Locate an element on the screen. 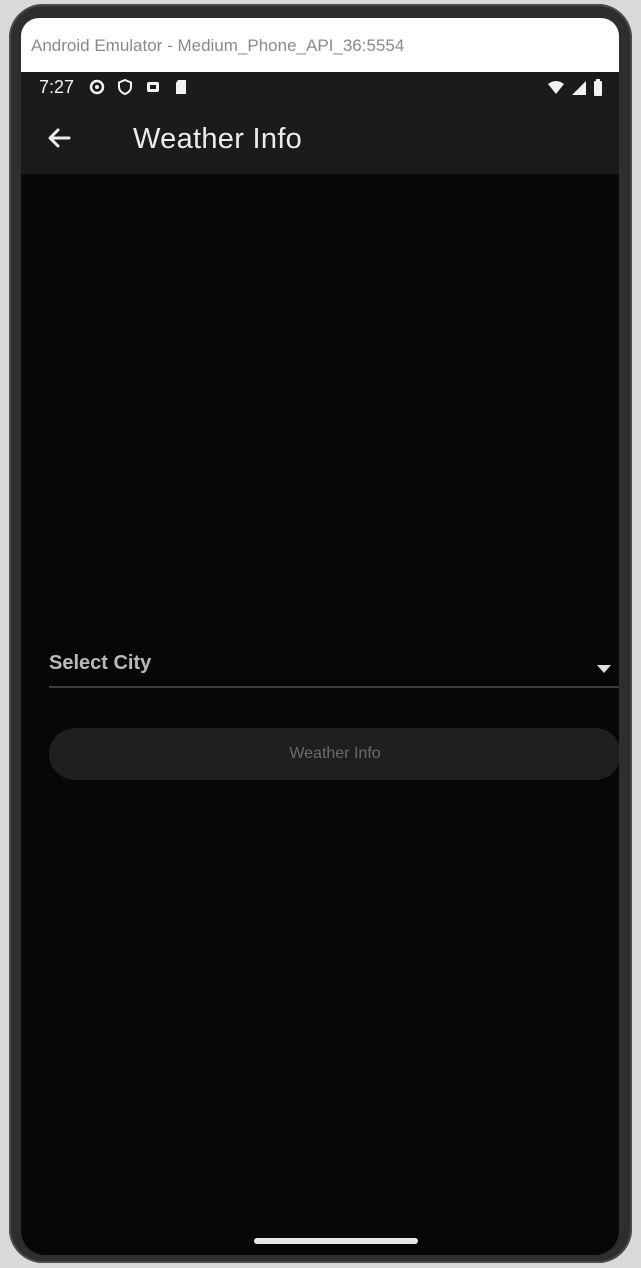 The width and height of the screenshot is (641, 1268). app-bar: Weather Info is located at coordinates (320, 140).